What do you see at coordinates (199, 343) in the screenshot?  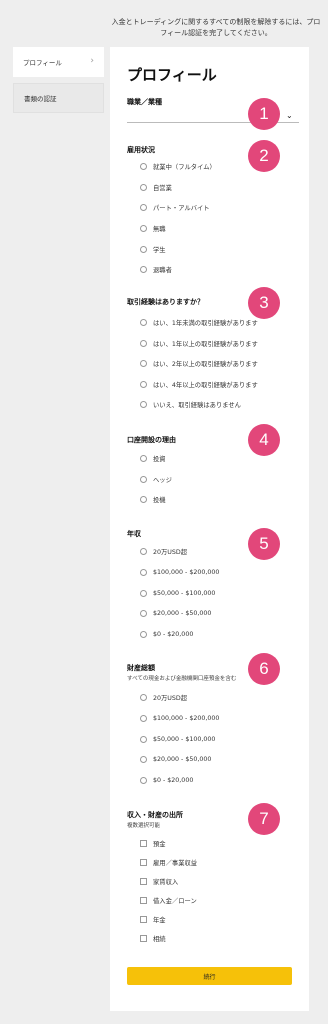 I see `experience-option: はい、1年以上の取引経験があります` at bounding box center [199, 343].